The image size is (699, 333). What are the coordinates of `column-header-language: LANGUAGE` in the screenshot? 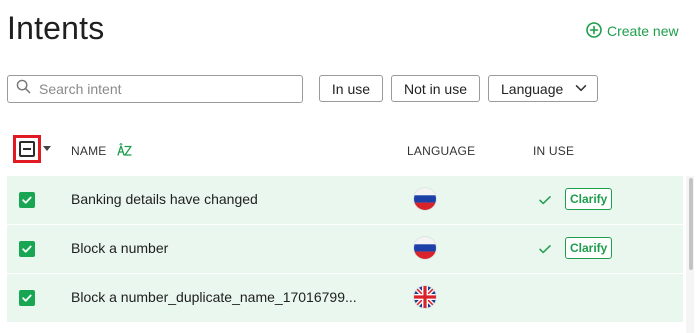 It's located at (441, 151).